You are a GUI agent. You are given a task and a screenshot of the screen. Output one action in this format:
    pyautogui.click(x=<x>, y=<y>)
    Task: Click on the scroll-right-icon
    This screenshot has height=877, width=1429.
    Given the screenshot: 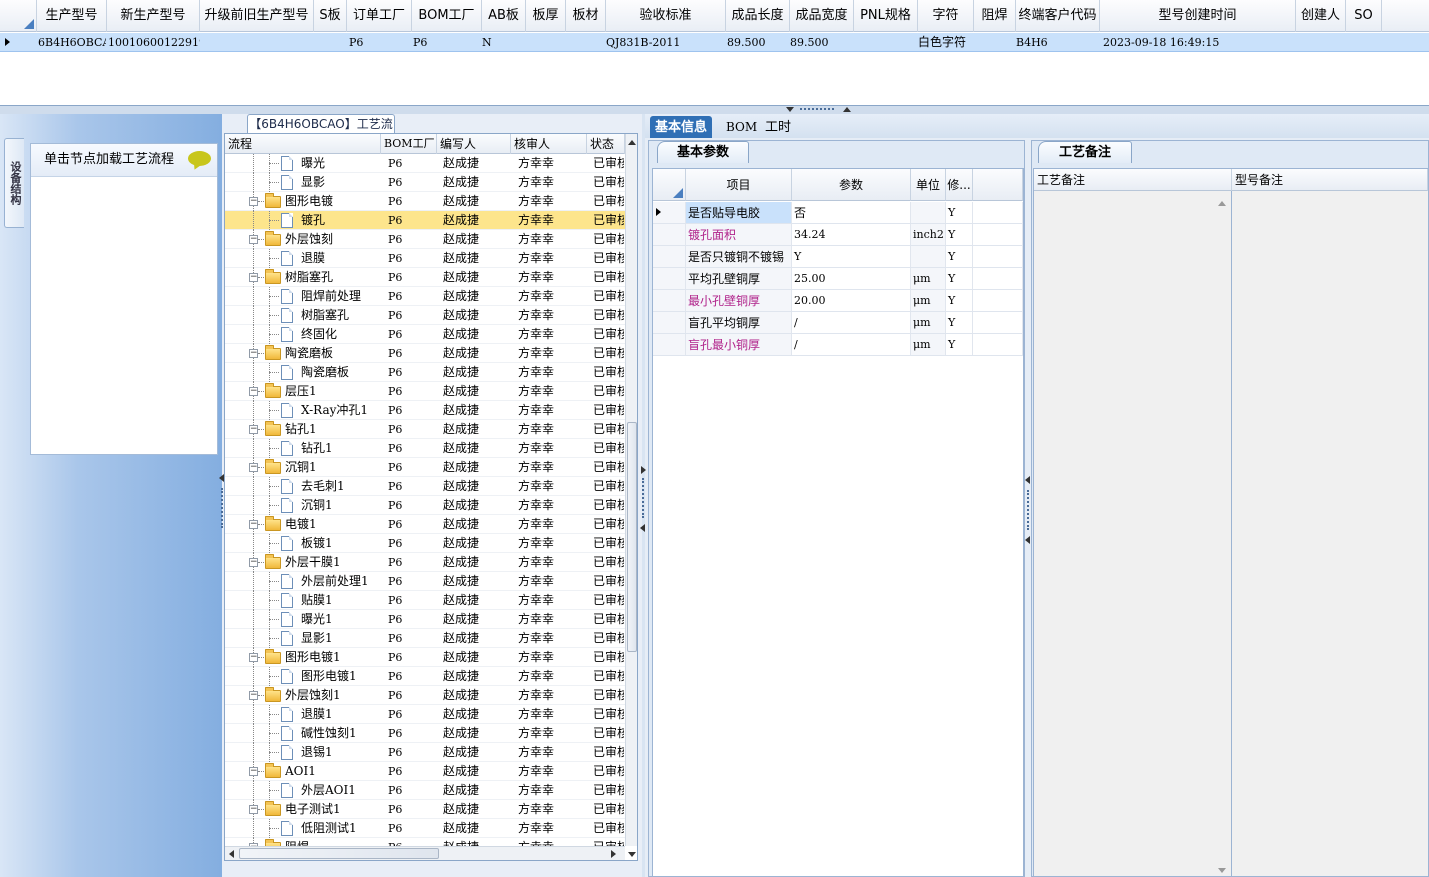 What is the action you would take?
    pyautogui.click(x=613, y=854)
    